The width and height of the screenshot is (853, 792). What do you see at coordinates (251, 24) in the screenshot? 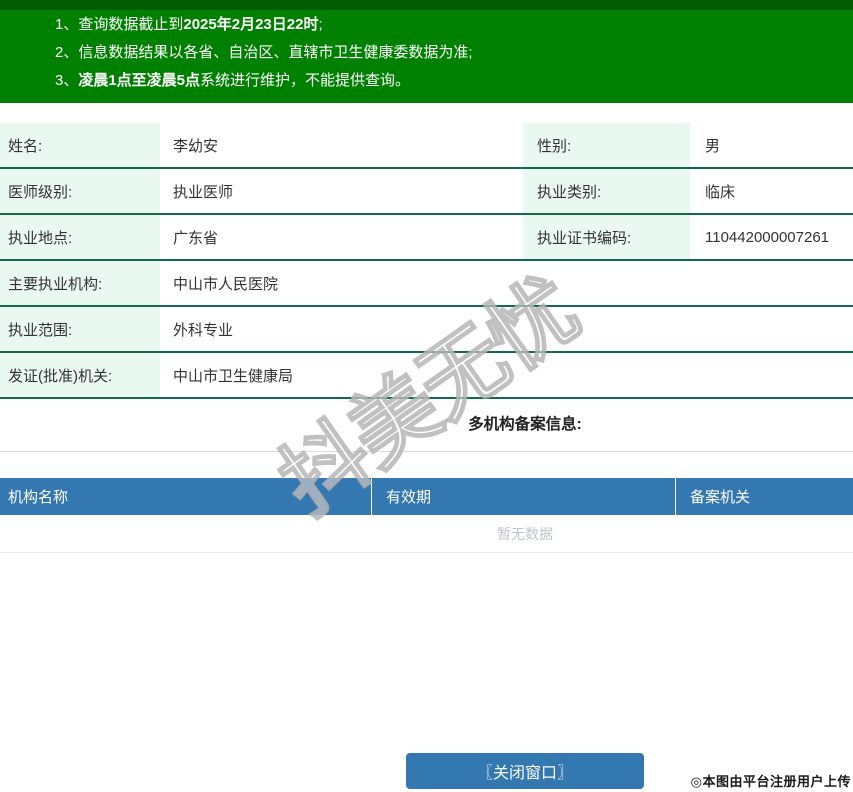
I see `notice-line-1-bold: 2025年2月23日22时` at bounding box center [251, 24].